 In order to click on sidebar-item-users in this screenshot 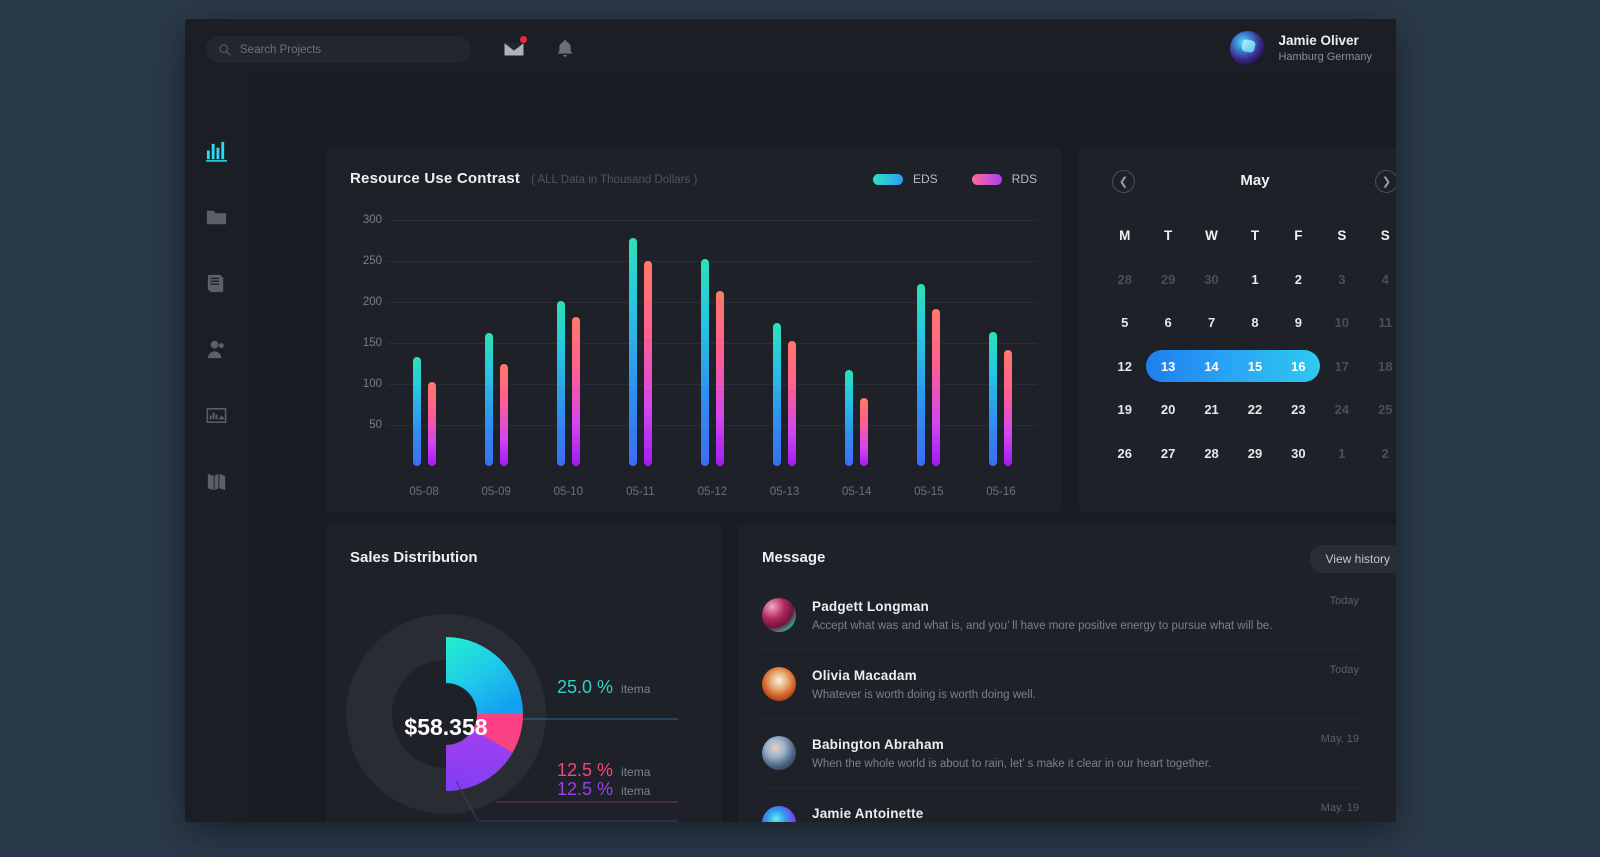, I will do `click(216, 352)`.